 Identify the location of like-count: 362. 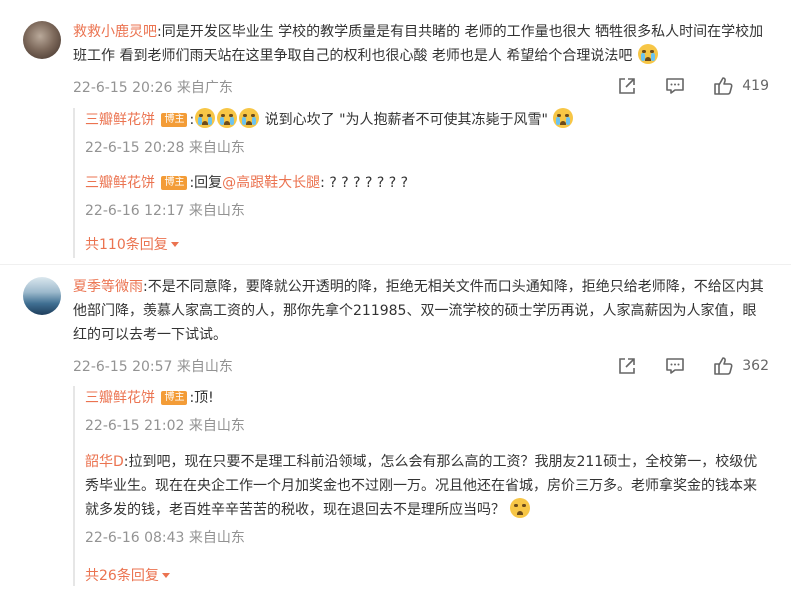
(755, 366).